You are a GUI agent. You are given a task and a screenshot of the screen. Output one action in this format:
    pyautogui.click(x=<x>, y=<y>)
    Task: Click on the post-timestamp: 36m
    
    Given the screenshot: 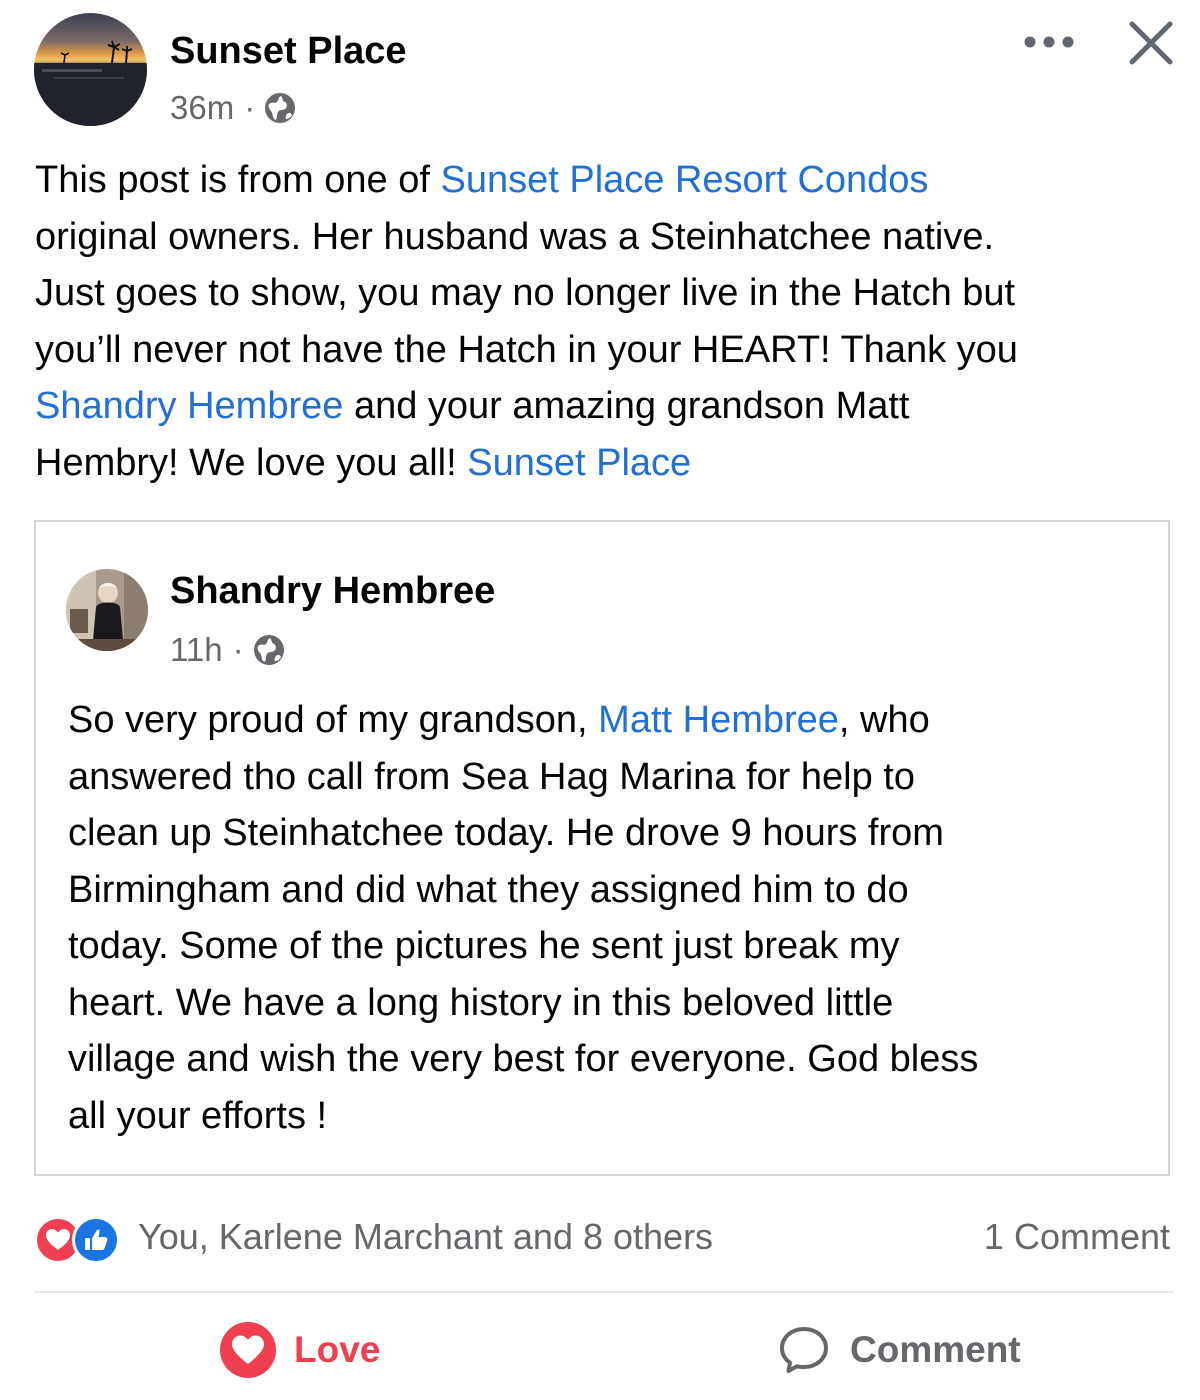 What is the action you would take?
    pyautogui.click(x=202, y=108)
    